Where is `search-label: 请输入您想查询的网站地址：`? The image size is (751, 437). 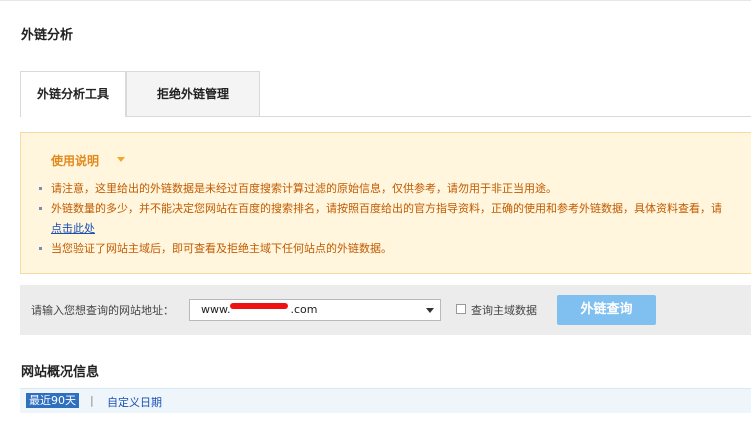 search-label: 请输入您想查询的网站地址： is located at coordinates (102, 310).